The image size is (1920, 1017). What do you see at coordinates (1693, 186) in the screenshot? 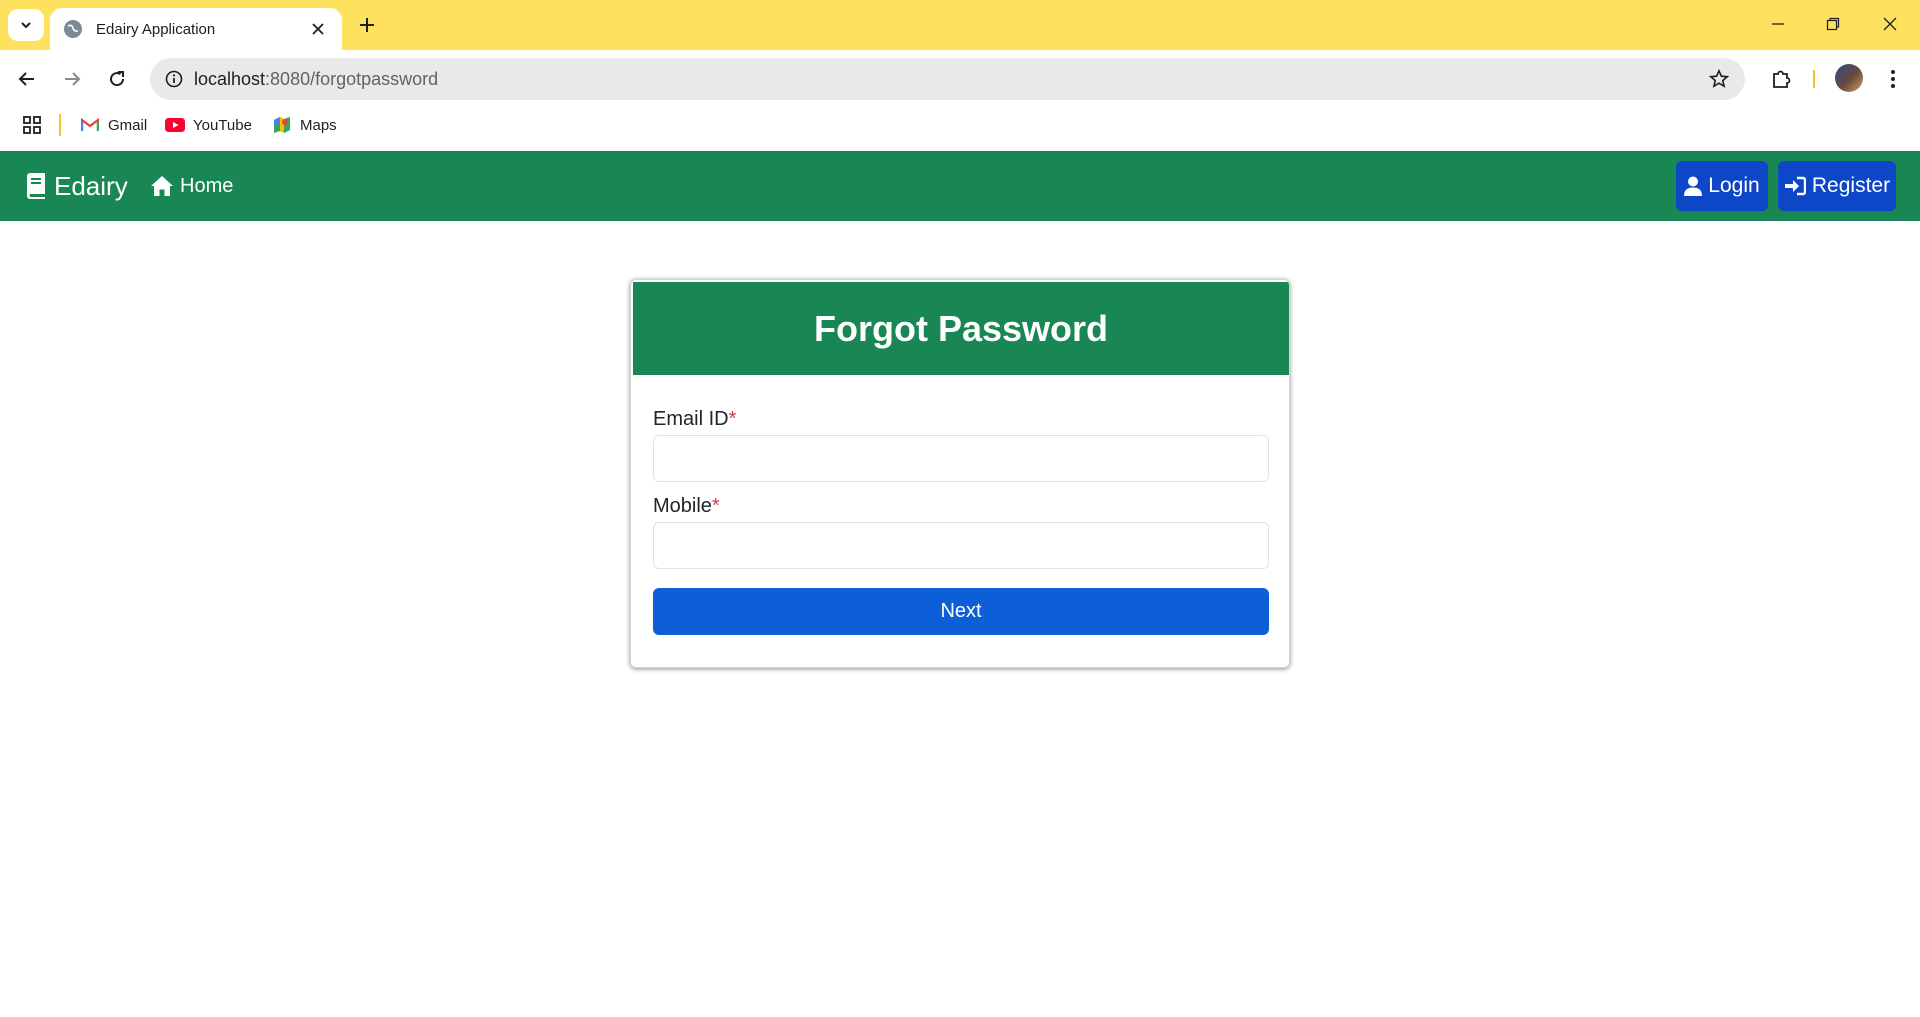
I see `user-icon` at bounding box center [1693, 186].